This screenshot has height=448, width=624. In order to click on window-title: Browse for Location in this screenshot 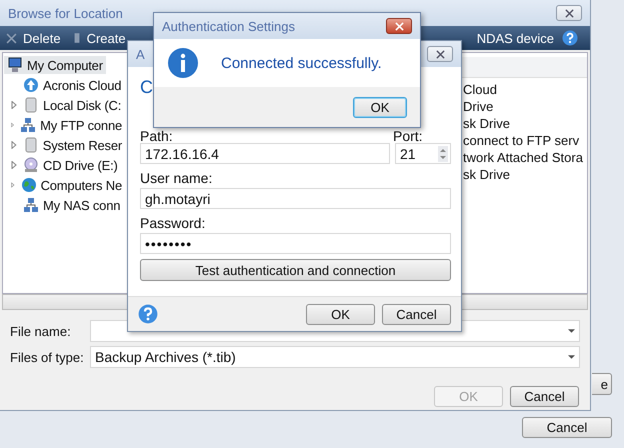, I will do `click(66, 13)`.